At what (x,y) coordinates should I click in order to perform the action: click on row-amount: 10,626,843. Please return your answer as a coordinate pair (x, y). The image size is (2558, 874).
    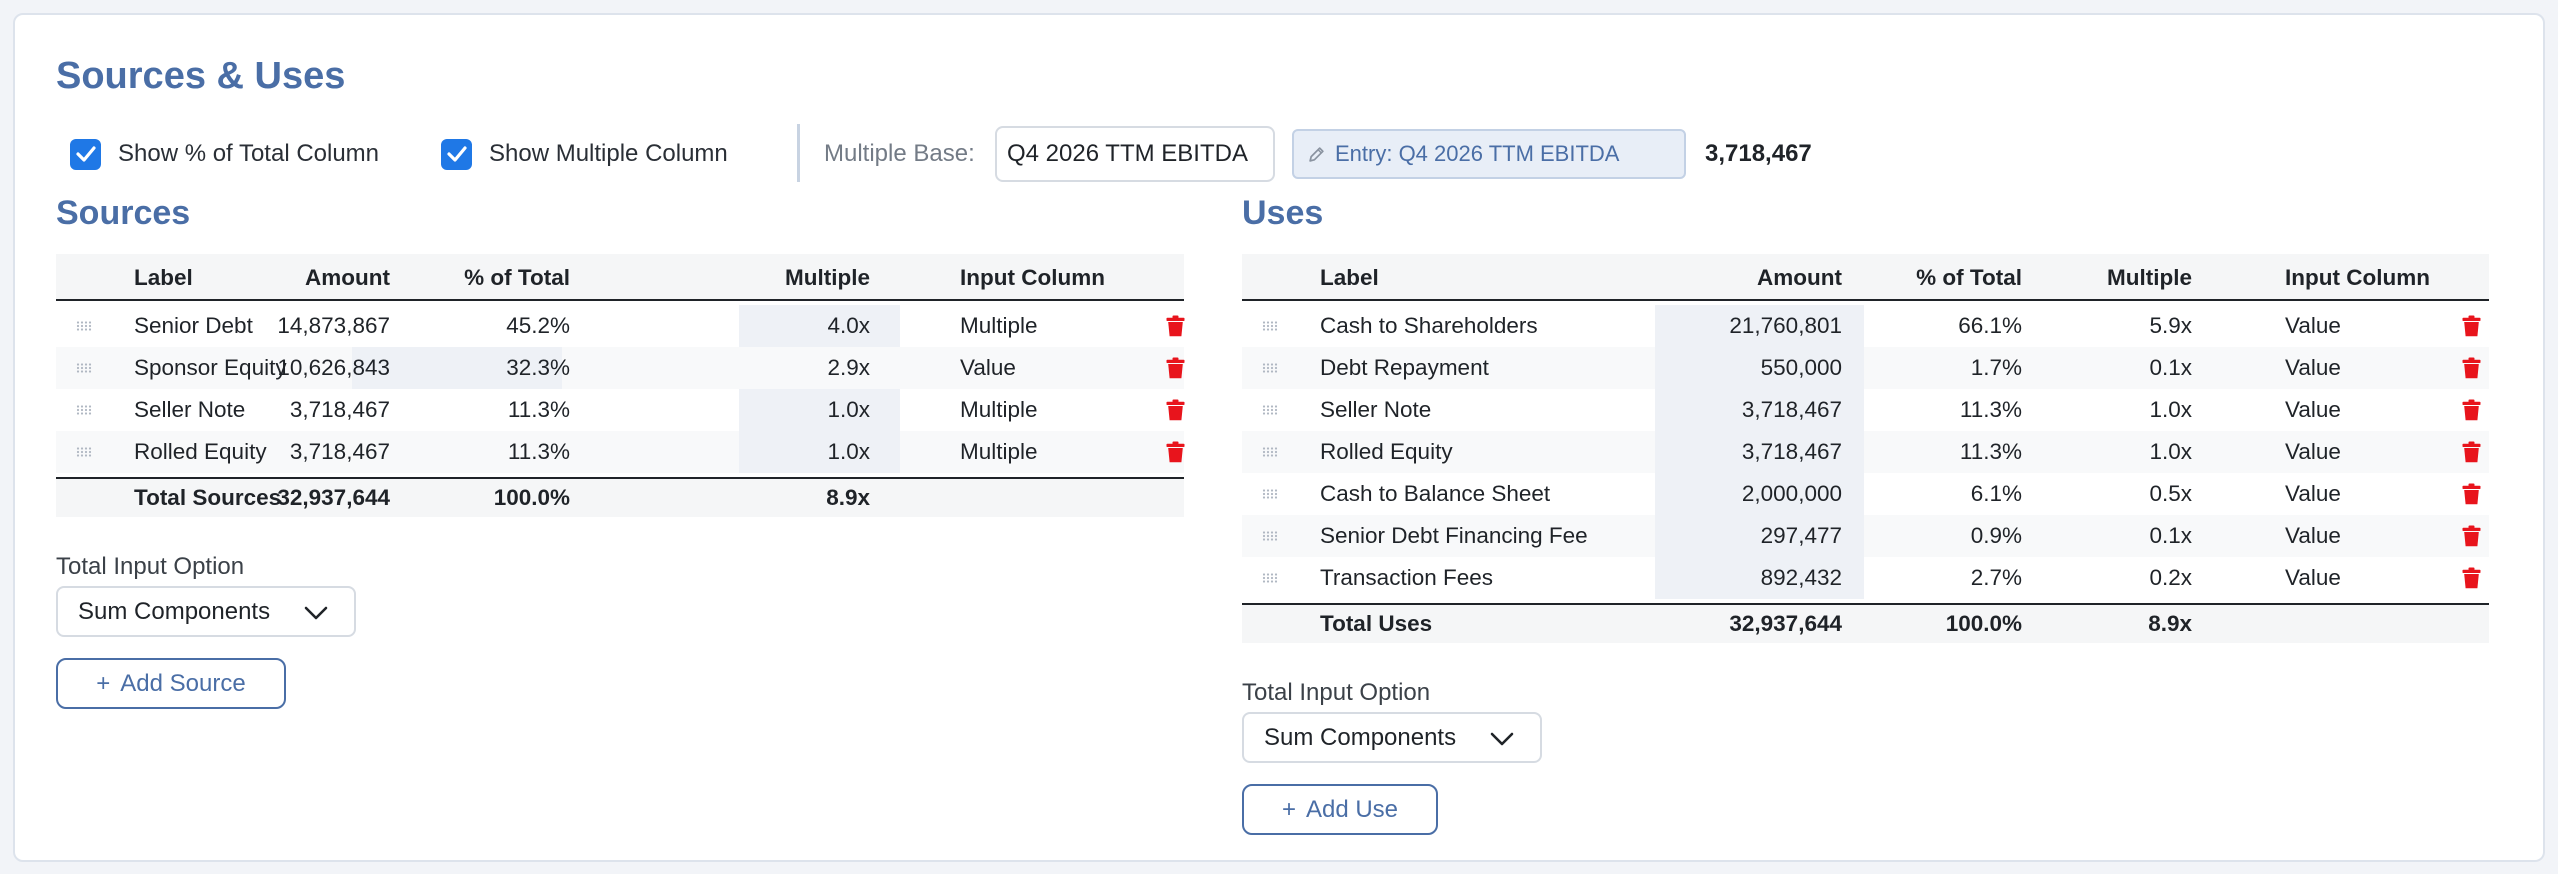
    Looking at the image, I should click on (333, 368).